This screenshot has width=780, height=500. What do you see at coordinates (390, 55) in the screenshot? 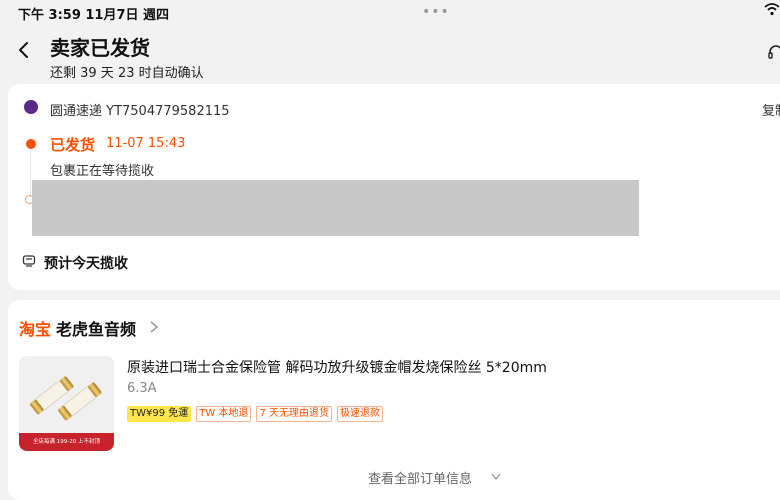
I see `header: 卖家已发货 还剩 39 天 23 时自动确认` at bounding box center [390, 55].